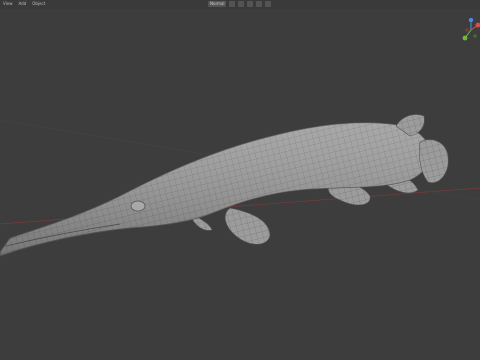 The height and width of the screenshot is (360, 480). Describe the element at coordinates (465, 38) in the screenshot. I see `gizmo-y-icon` at that location.